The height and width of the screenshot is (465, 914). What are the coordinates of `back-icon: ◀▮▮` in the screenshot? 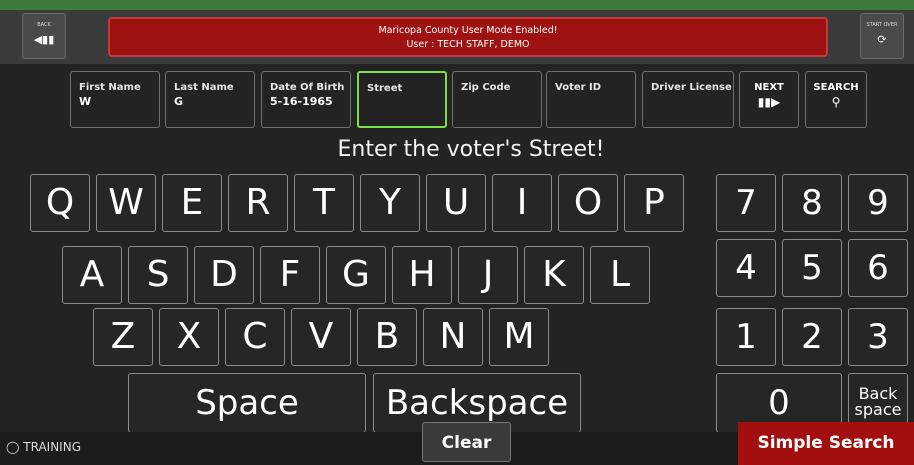 It's located at (44, 39).